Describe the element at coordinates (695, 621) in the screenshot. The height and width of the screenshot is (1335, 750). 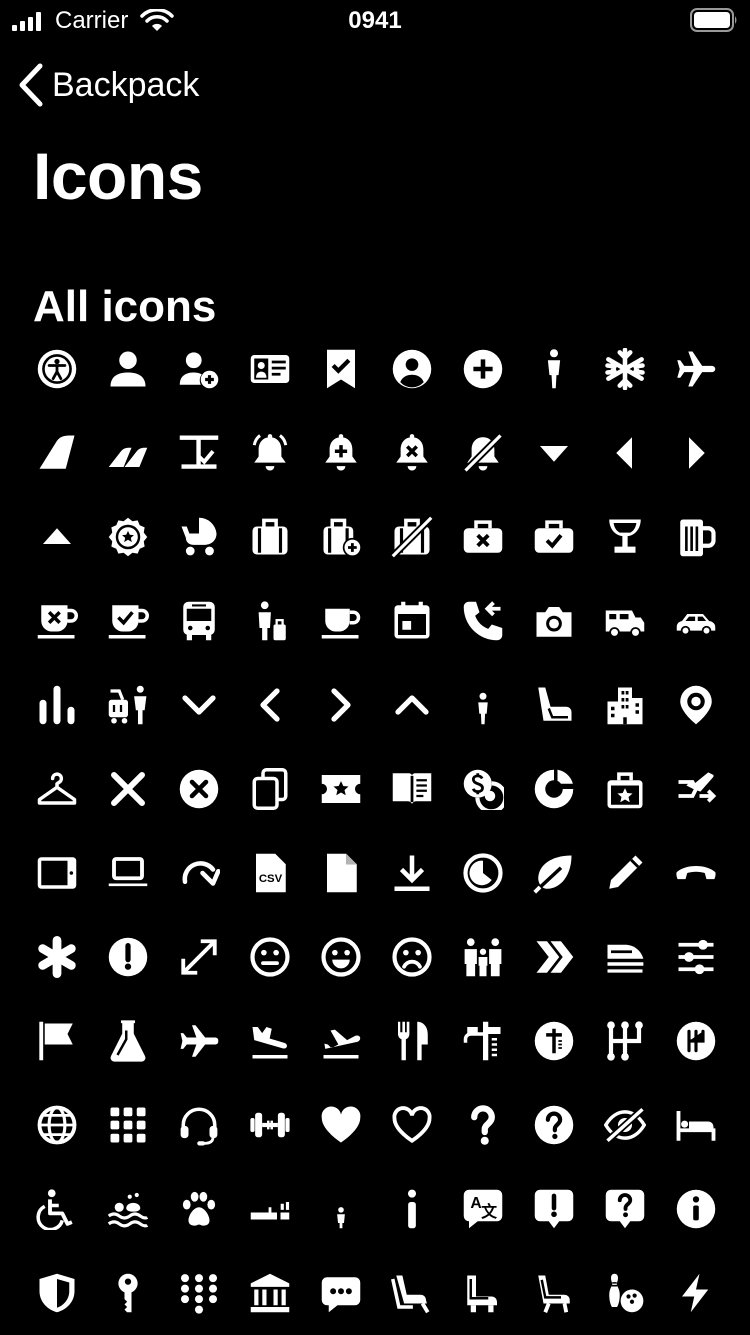
I see `icon-cell-car` at that location.